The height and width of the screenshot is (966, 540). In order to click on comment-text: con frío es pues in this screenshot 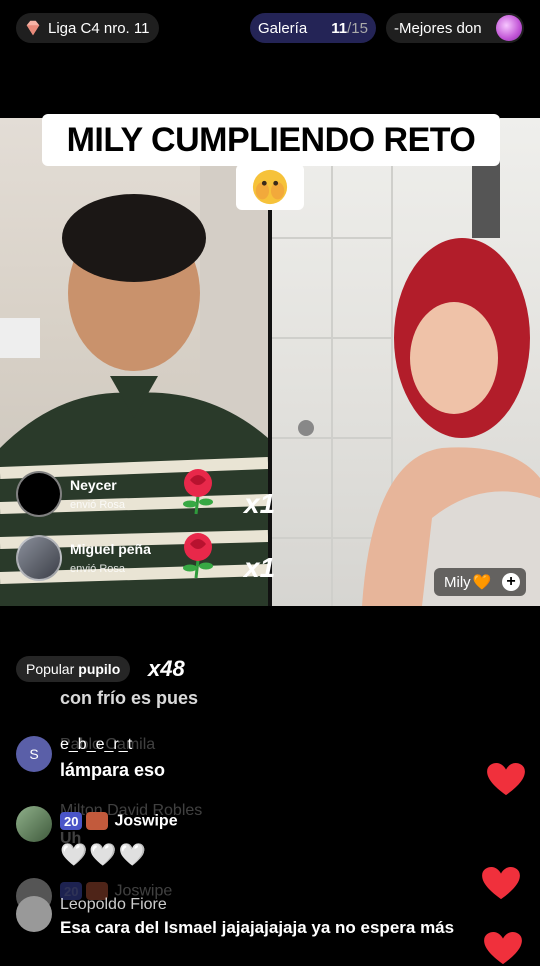, I will do `click(129, 698)`.